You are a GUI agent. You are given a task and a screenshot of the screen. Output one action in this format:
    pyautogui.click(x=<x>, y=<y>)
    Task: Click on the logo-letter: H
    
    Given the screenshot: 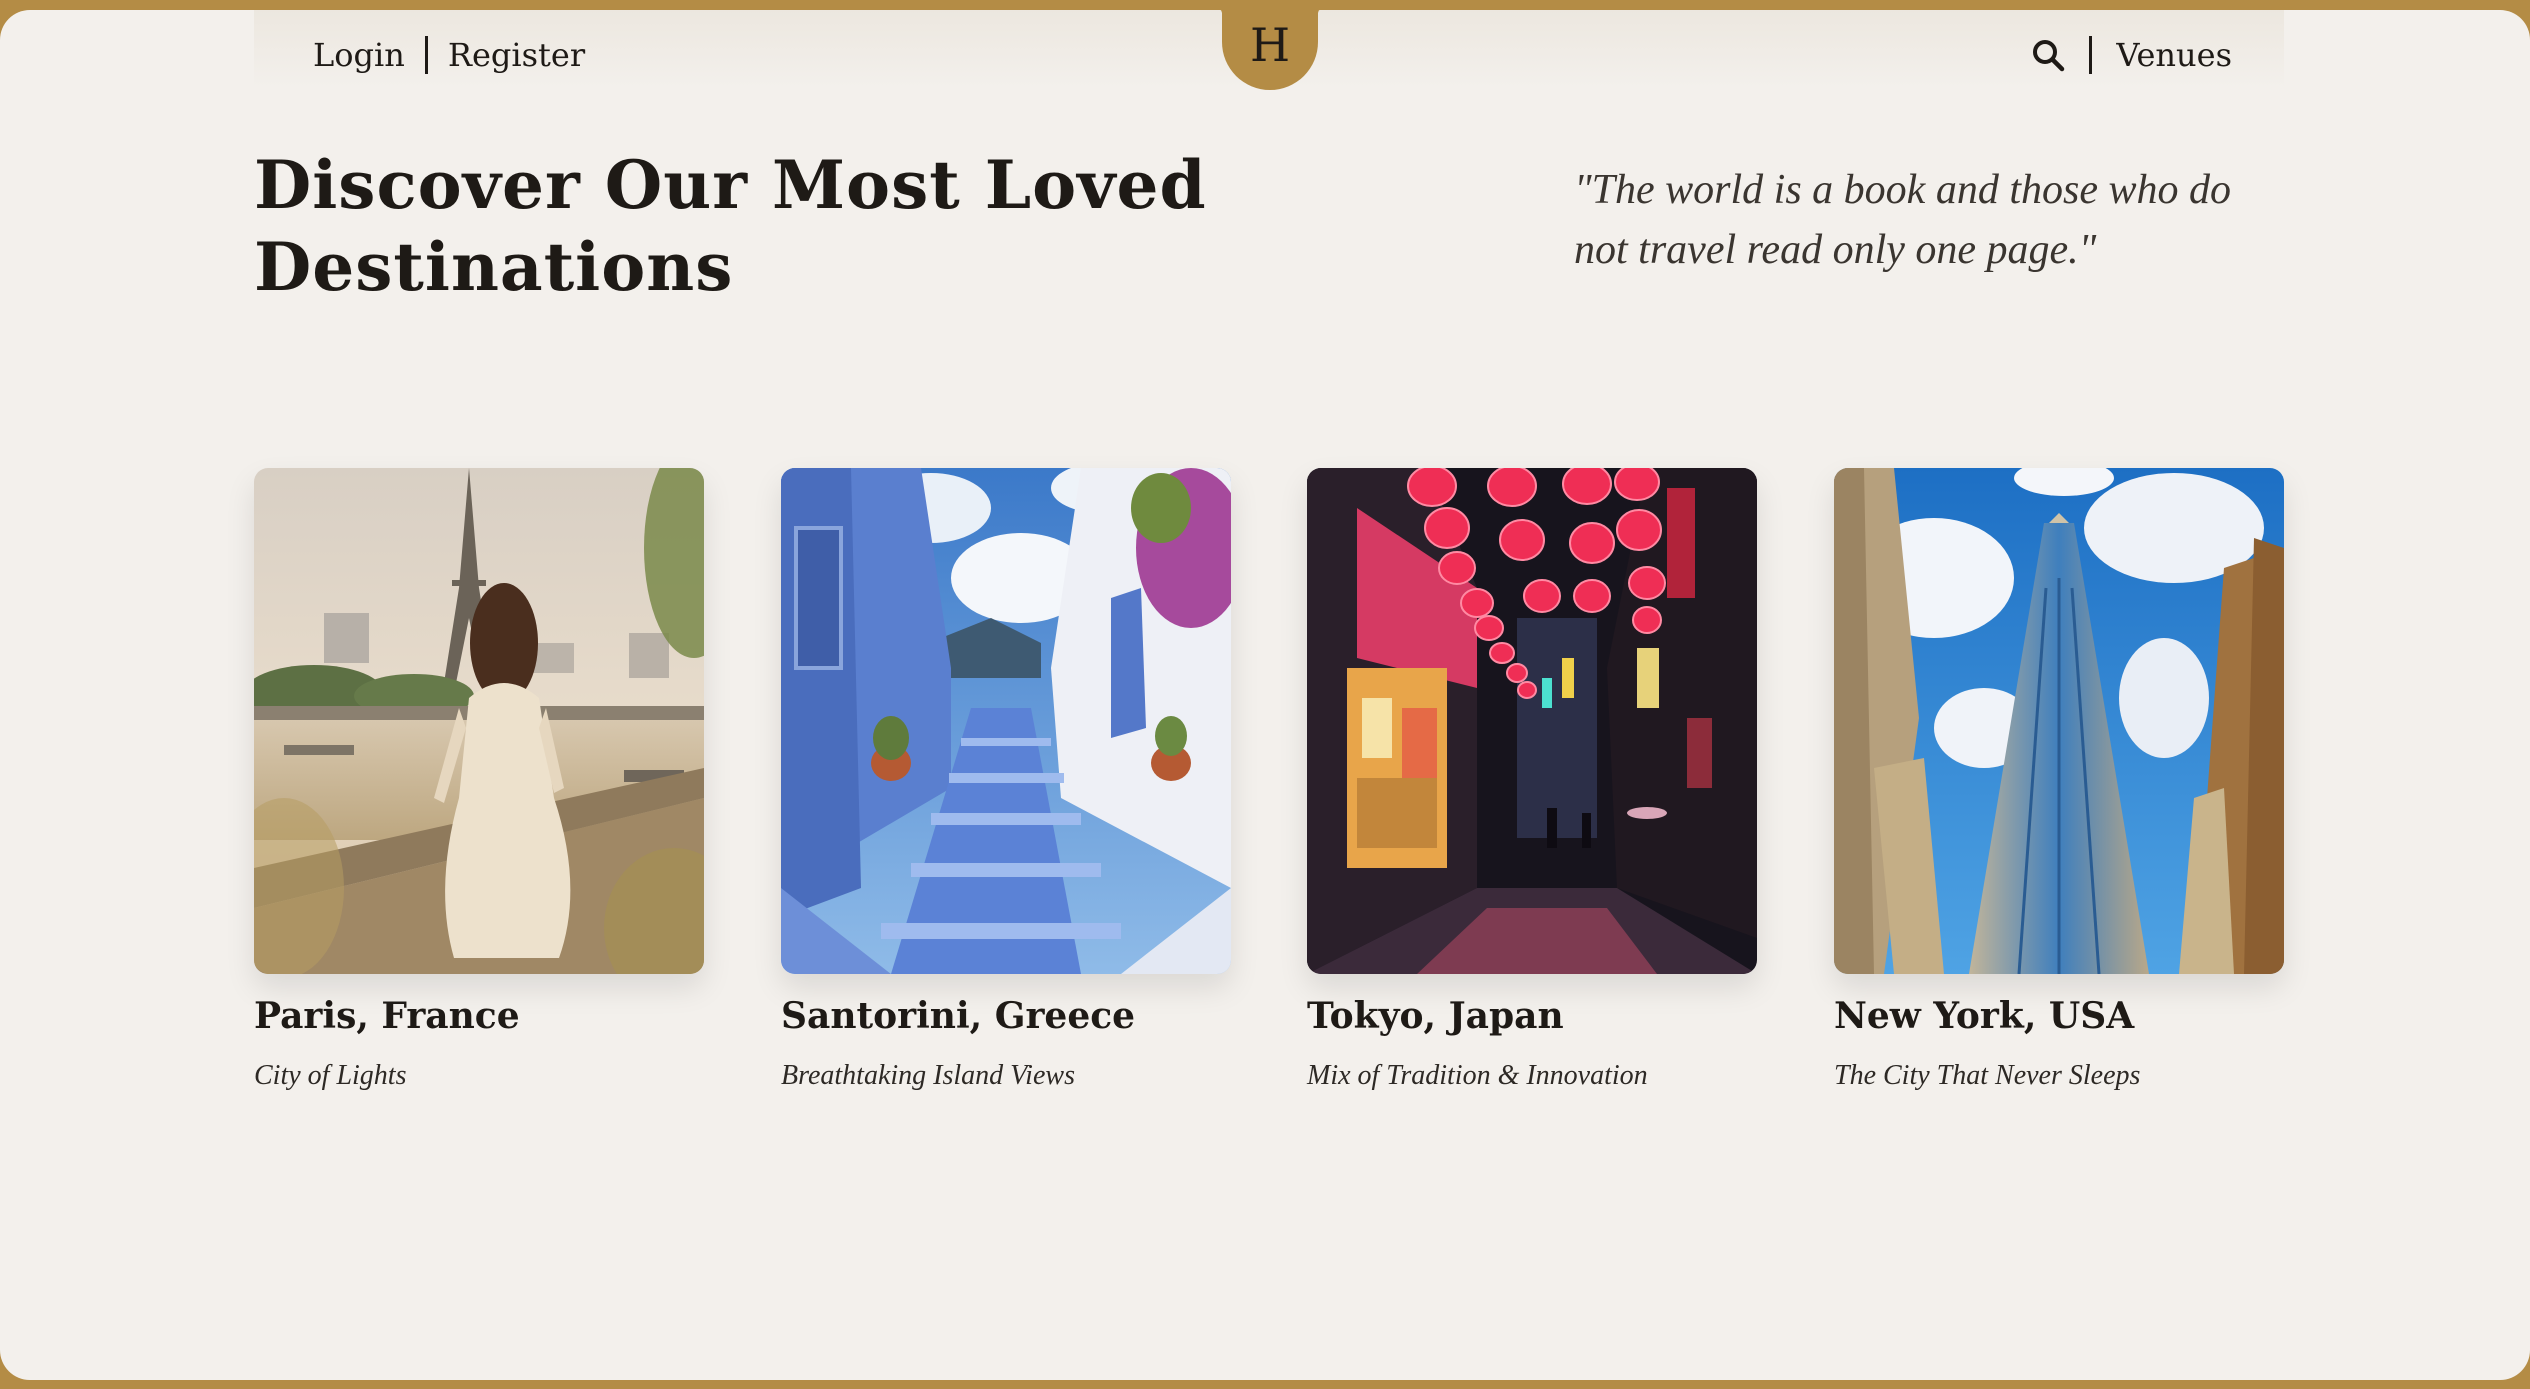 What is the action you would take?
    pyautogui.click(x=1270, y=45)
    